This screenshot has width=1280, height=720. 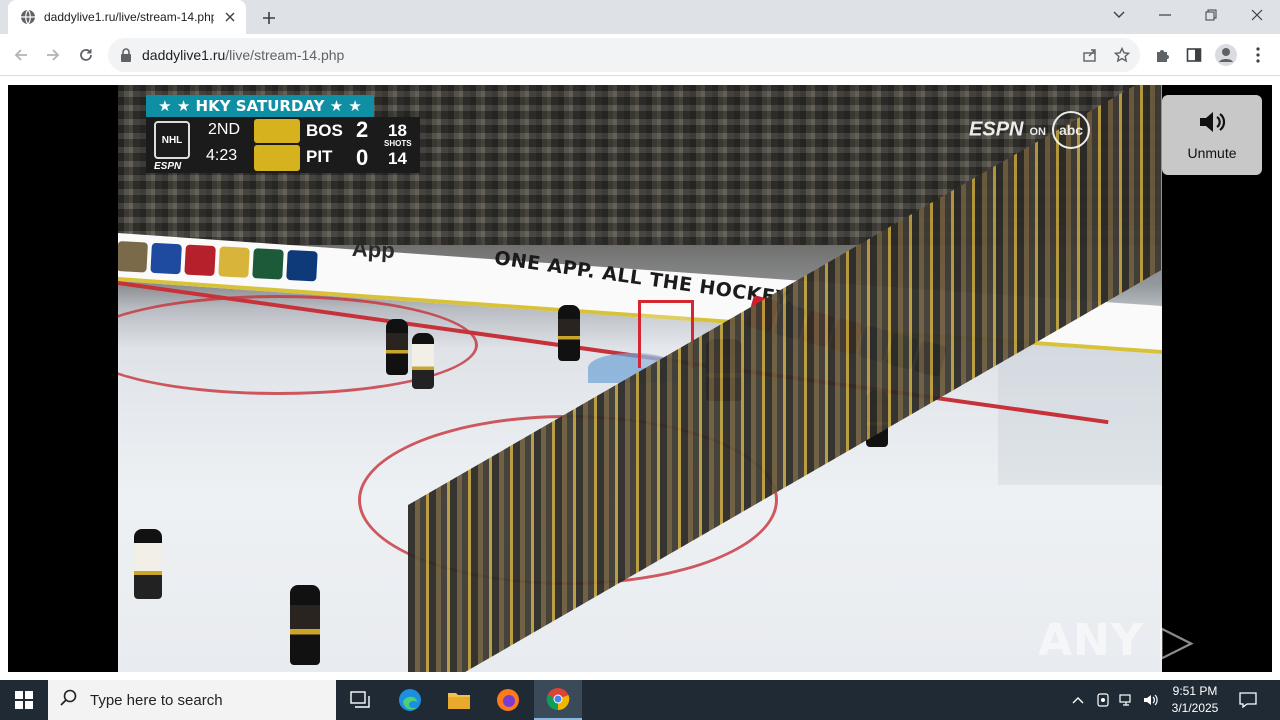 What do you see at coordinates (1195, 700) in the screenshot?
I see `system-clock: 9:51 PM 3/1/2025` at bounding box center [1195, 700].